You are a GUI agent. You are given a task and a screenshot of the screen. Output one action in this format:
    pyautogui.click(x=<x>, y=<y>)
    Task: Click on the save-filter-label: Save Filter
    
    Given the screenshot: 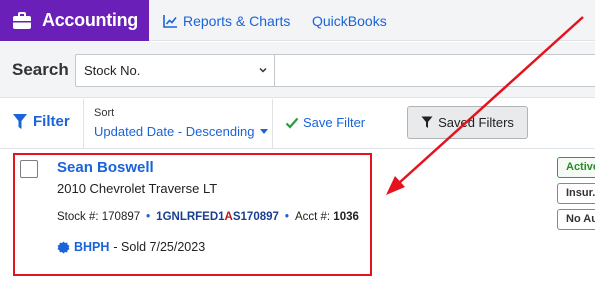 What is the action you would take?
    pyautogui.click(x=334, y=122)
    